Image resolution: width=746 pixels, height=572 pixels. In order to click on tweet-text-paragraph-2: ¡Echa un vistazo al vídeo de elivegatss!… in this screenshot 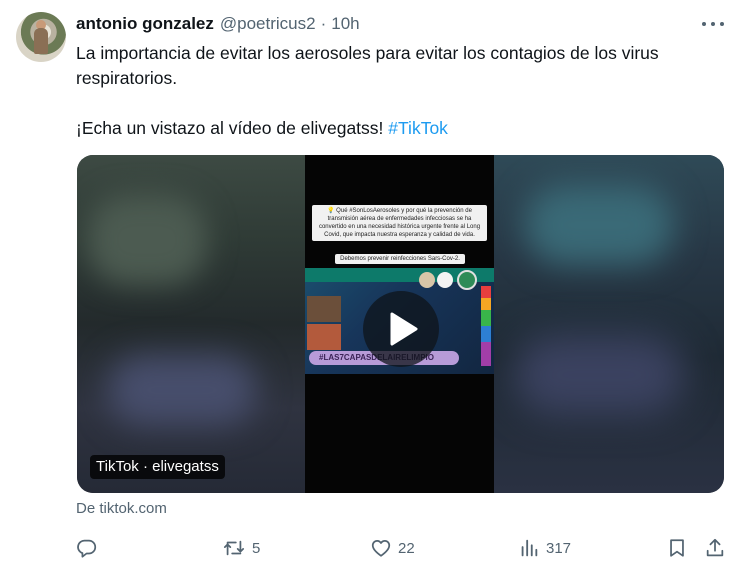, I will do `click(396, 128)`.